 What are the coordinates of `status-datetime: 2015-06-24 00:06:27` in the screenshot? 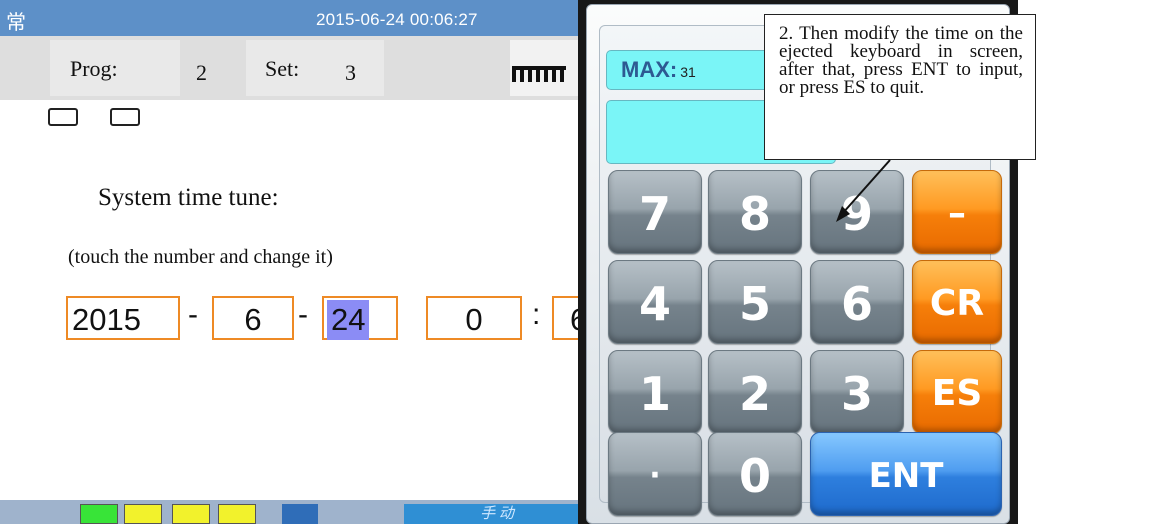 It's located at (397, 19).